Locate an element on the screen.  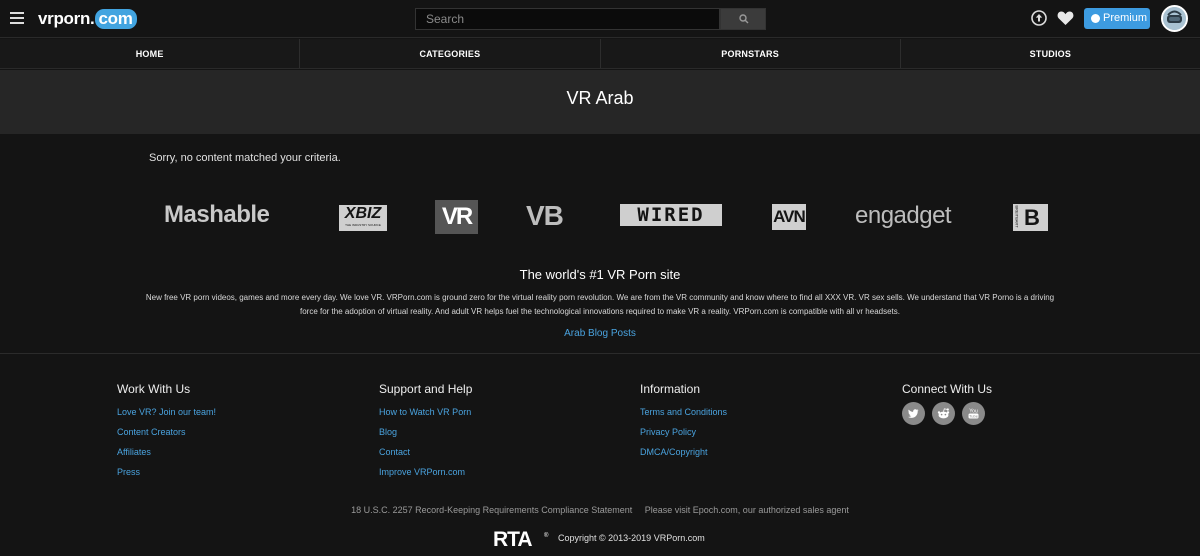
breitbart-logo-text: B is located at coordinates (1032, 217).